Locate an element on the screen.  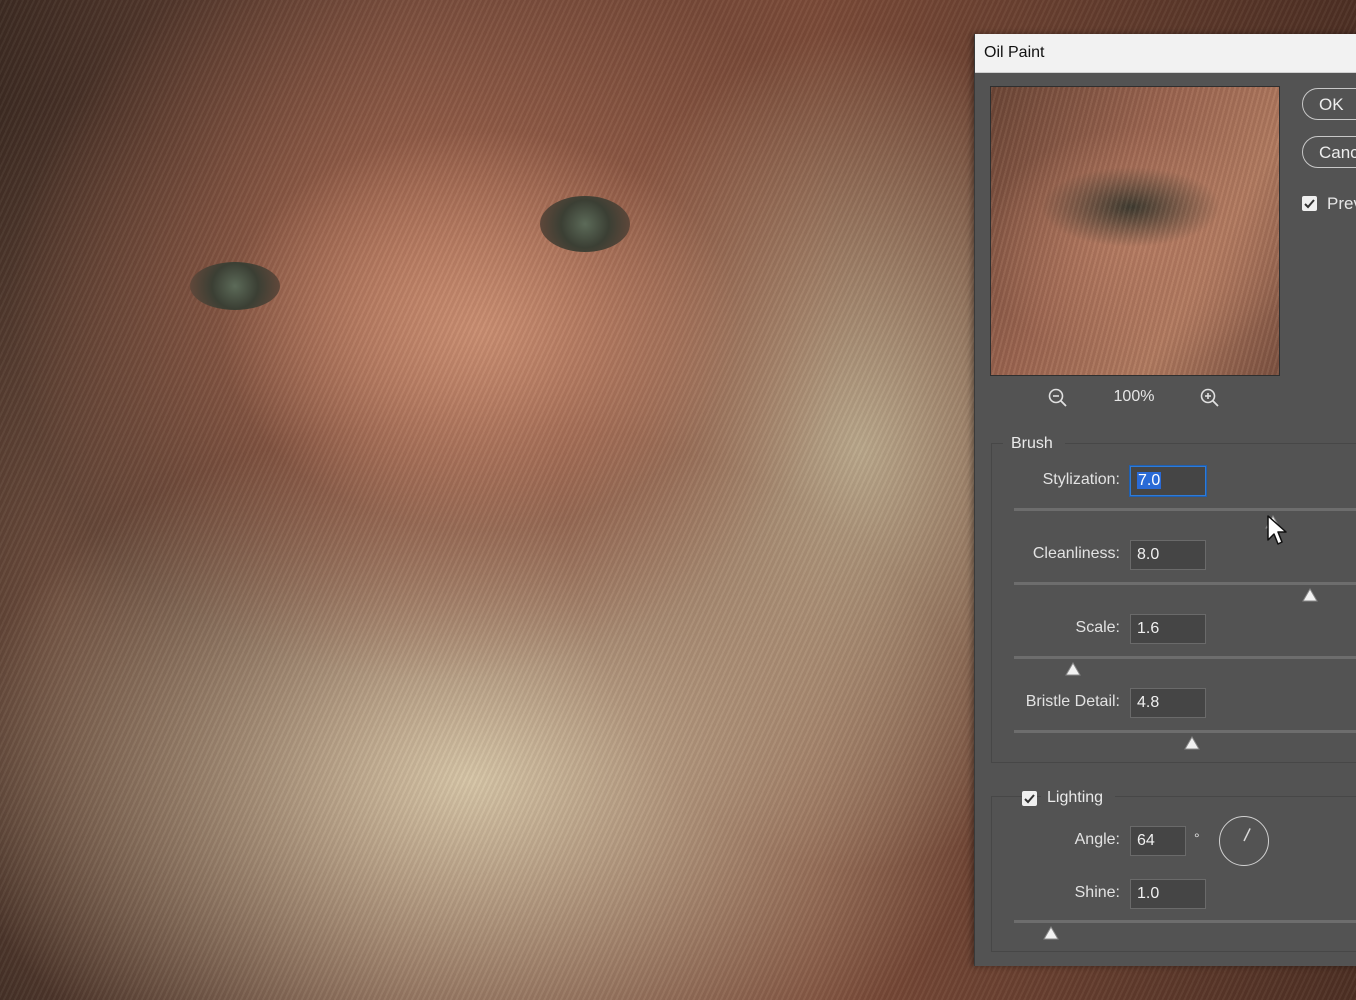
preview-window is located at coordinates (1135, 231).